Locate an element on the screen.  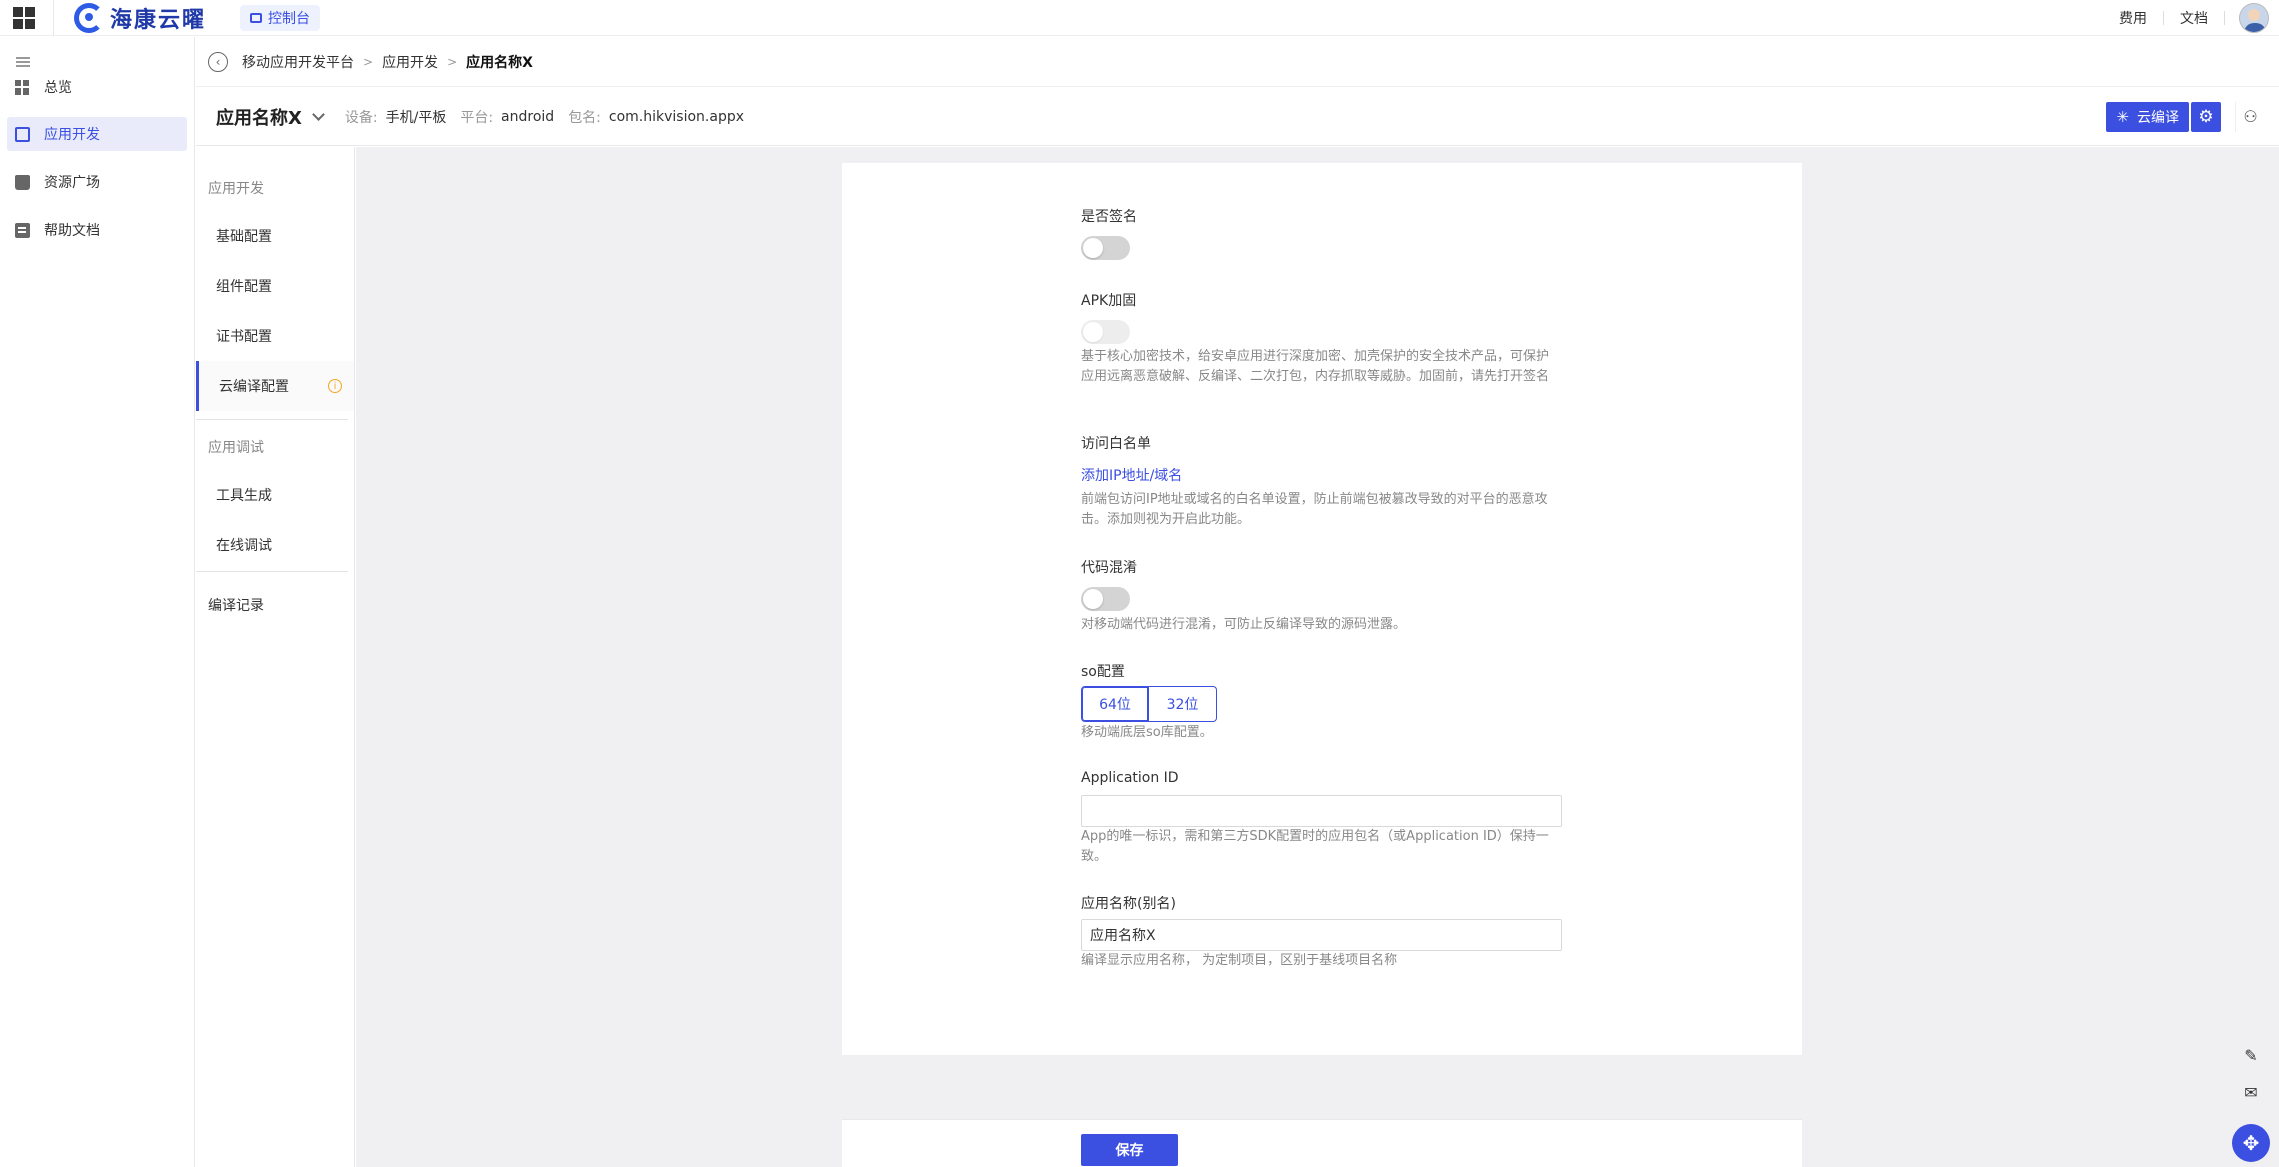
app-alias-input is located at coordinates (1321, 935).